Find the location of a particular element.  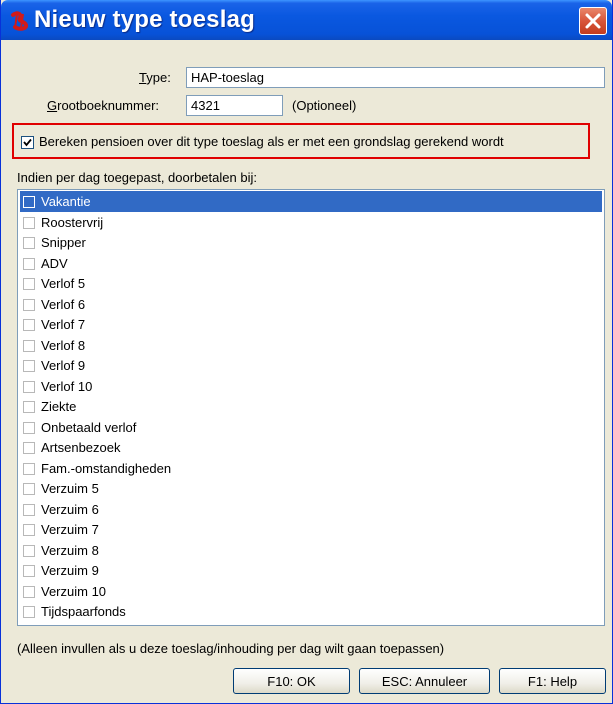

list-item-label: Verlof 7 is located at coordinates (63, 324).